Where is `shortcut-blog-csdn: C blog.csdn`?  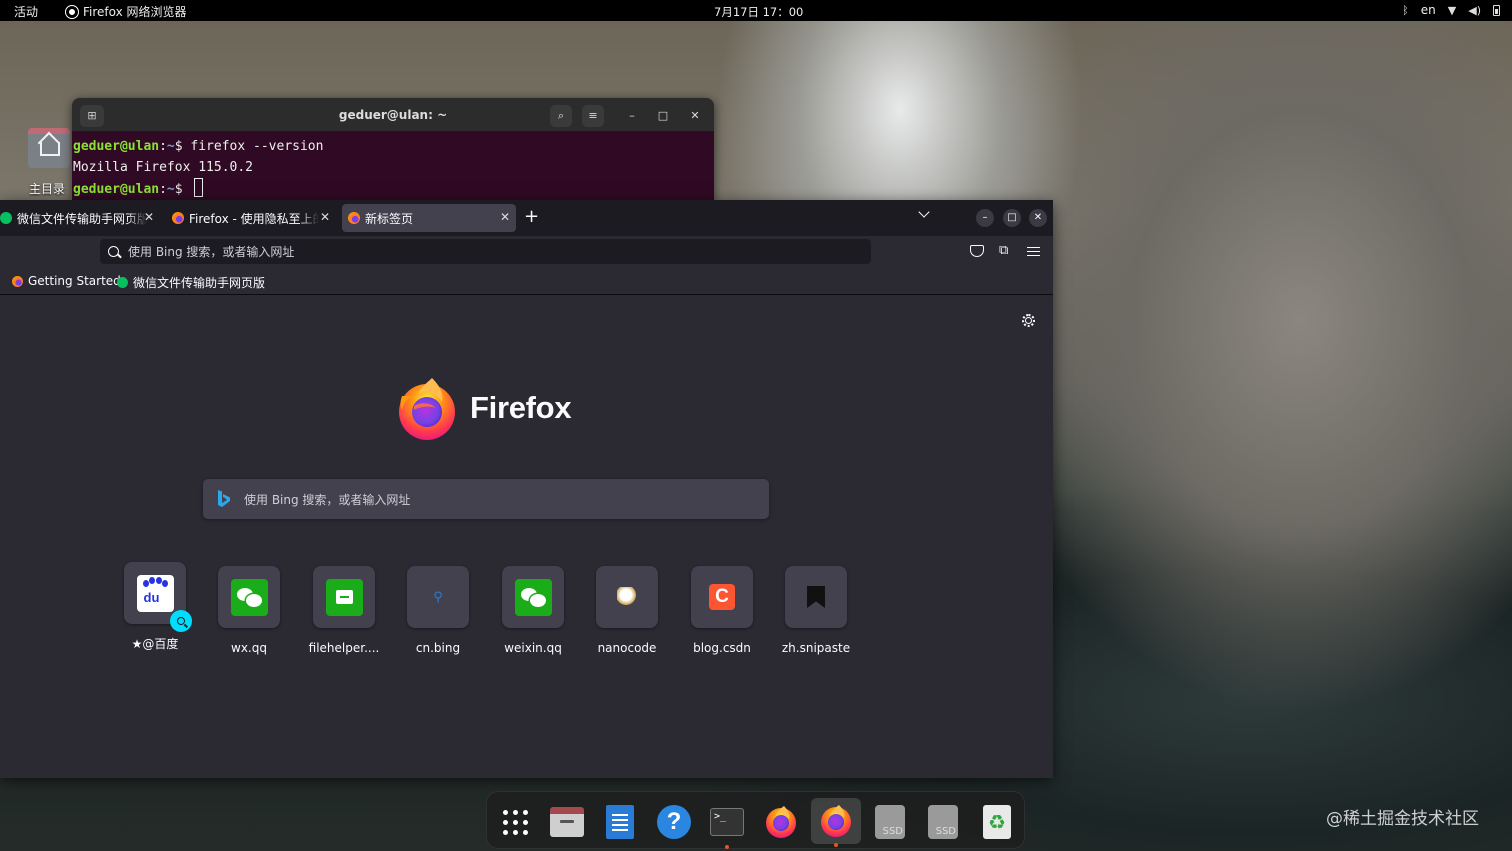
shortcut-blog-csdn: C blog.csdn is located at coordinates (722, 610).